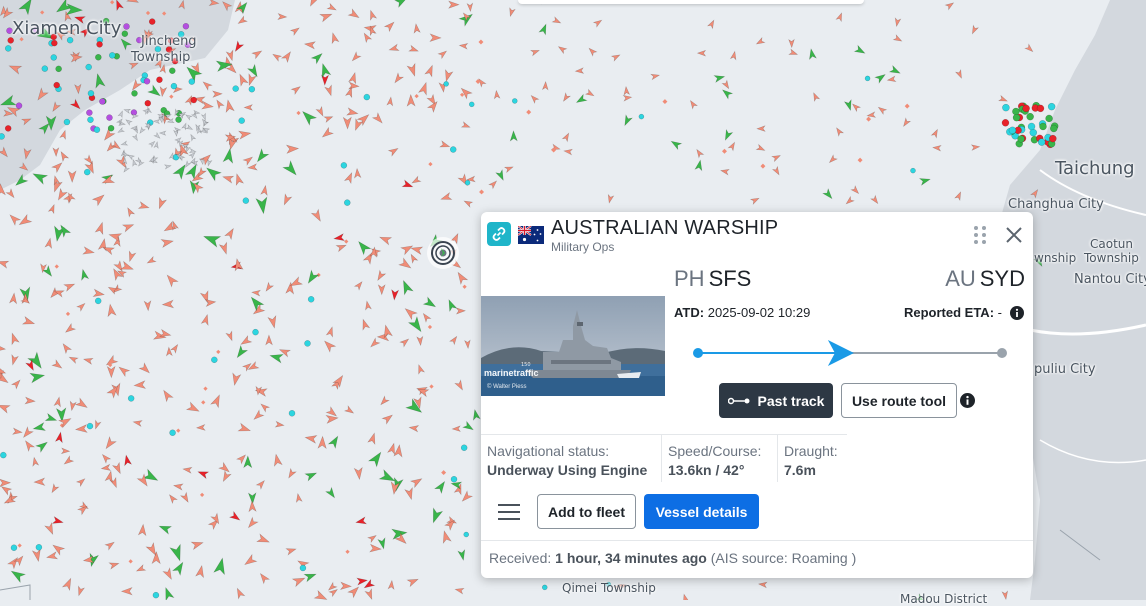 The height and width of the screenshot is (606, 1146). I want to click on eta-info-icon, so click(1017, 313).